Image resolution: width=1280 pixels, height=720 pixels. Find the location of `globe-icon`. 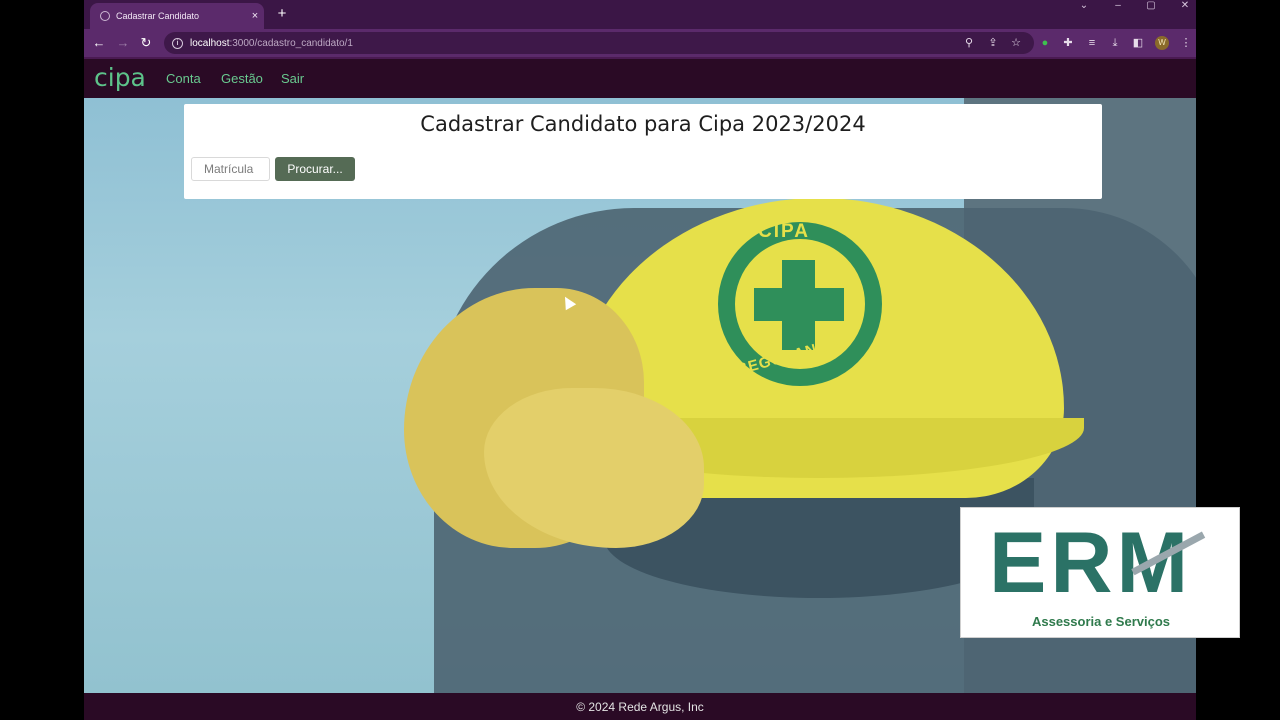

globe-icon is located at coordinates (105, 16).